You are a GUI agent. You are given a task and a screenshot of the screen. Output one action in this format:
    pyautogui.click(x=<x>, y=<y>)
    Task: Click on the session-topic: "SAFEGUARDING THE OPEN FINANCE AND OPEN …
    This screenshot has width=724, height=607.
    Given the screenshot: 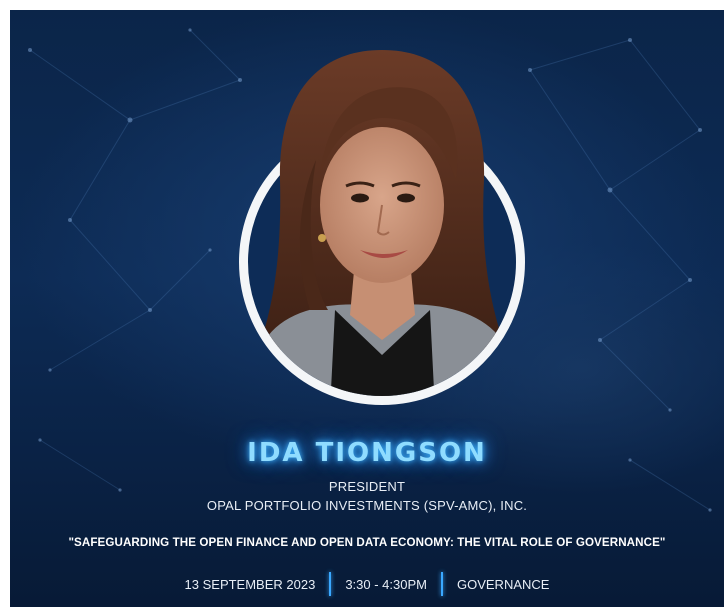 What is the action you would take?
    pyautogui.click(x=367, y=542)
    